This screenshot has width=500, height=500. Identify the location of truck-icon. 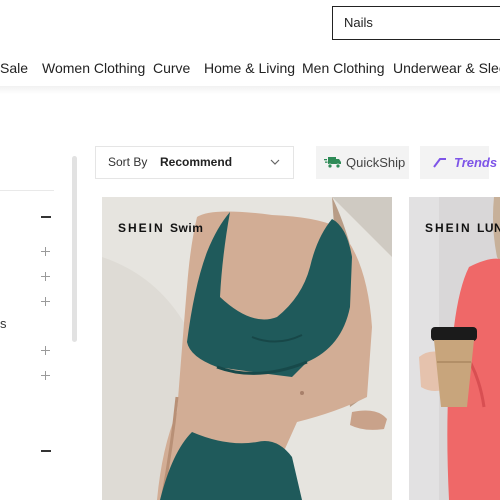
(332, 163).